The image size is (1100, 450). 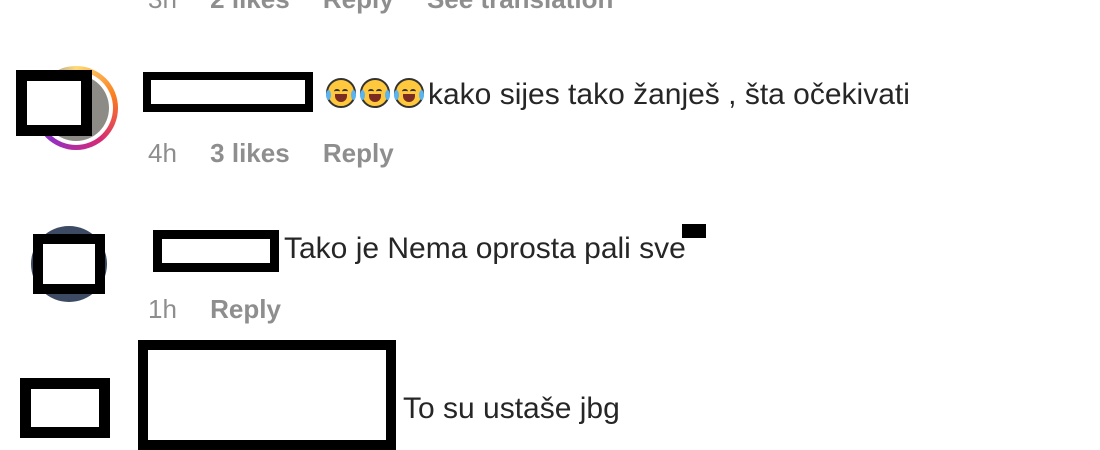 I want to click on comment-text-row: kako sijes tako žanješ , šta očekivati, so click(x=618, y=95).